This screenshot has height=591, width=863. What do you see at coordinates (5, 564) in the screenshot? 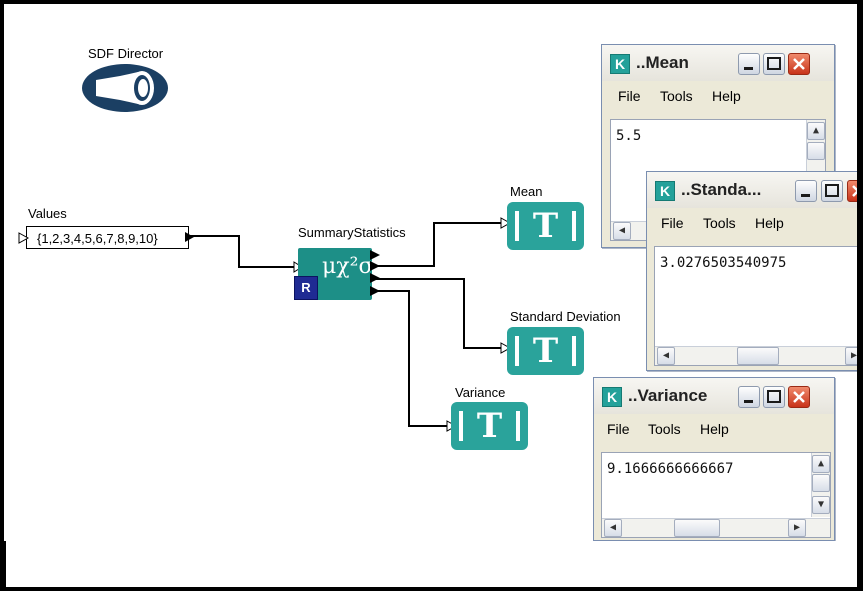
I see `footer-edge` at bounding box center [5, 564].